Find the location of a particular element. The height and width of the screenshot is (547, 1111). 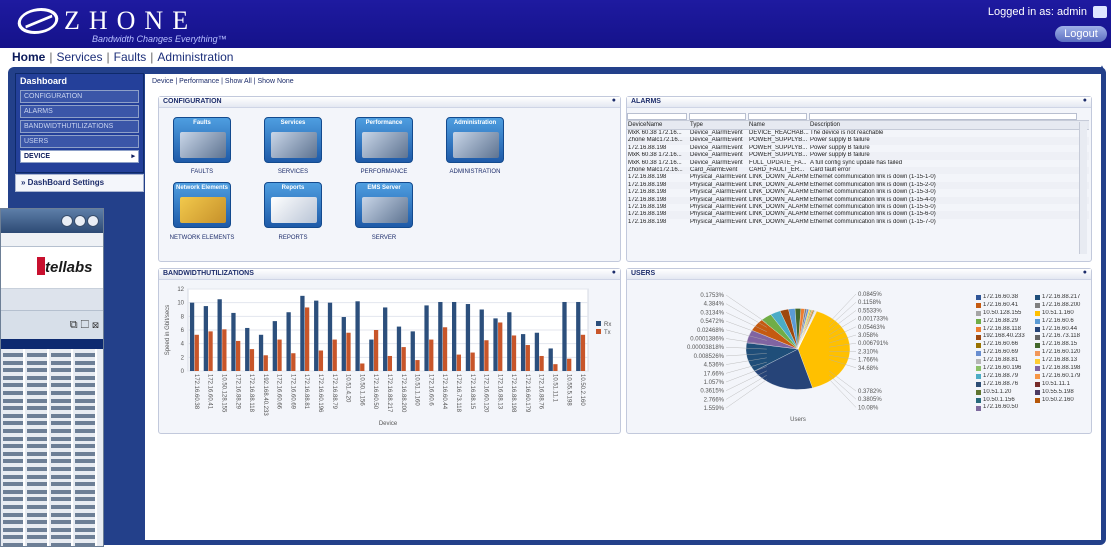

column-header: Name is located at coordinates (778, 125).